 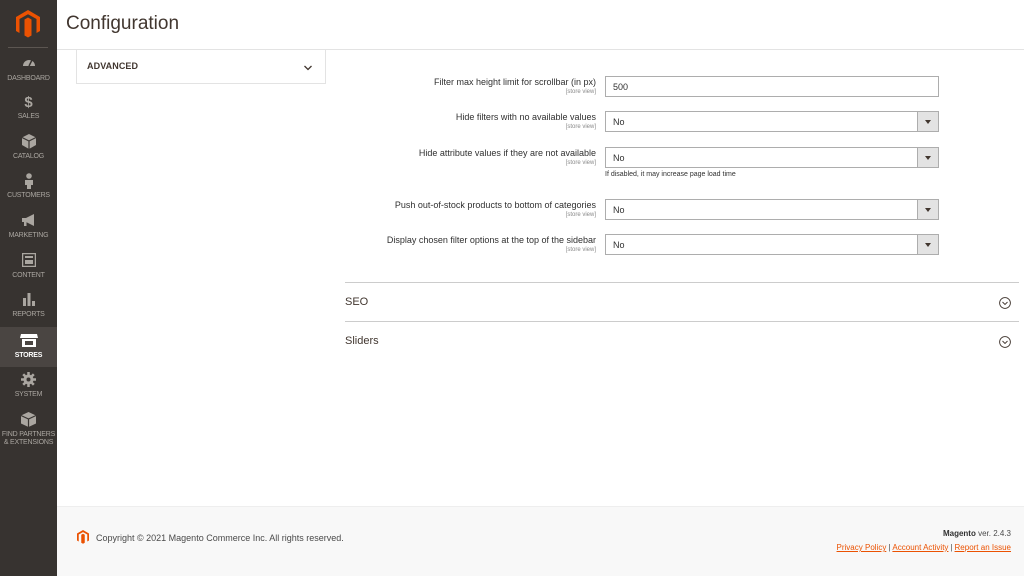 What do you see at coordinates (959, 533) in the screenshot?
I see `brand-name: Magento` at bounding box center [959, 533].